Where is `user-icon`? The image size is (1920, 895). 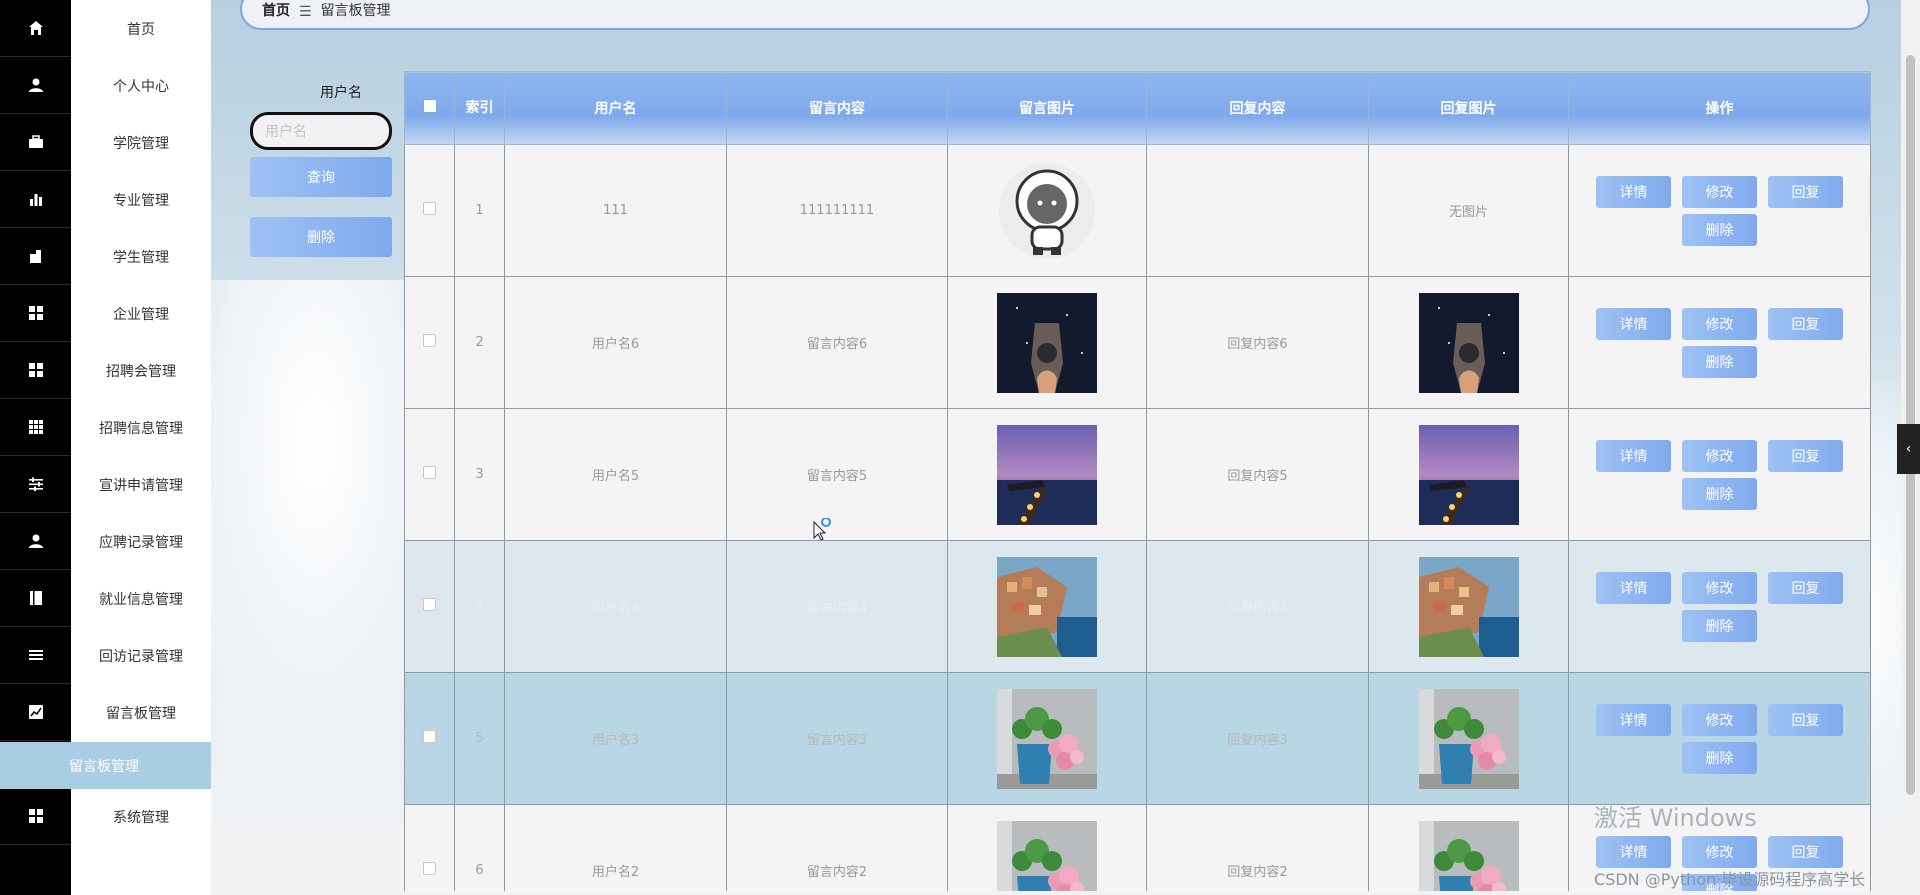
user-icon is located at coordinates (35, 85).